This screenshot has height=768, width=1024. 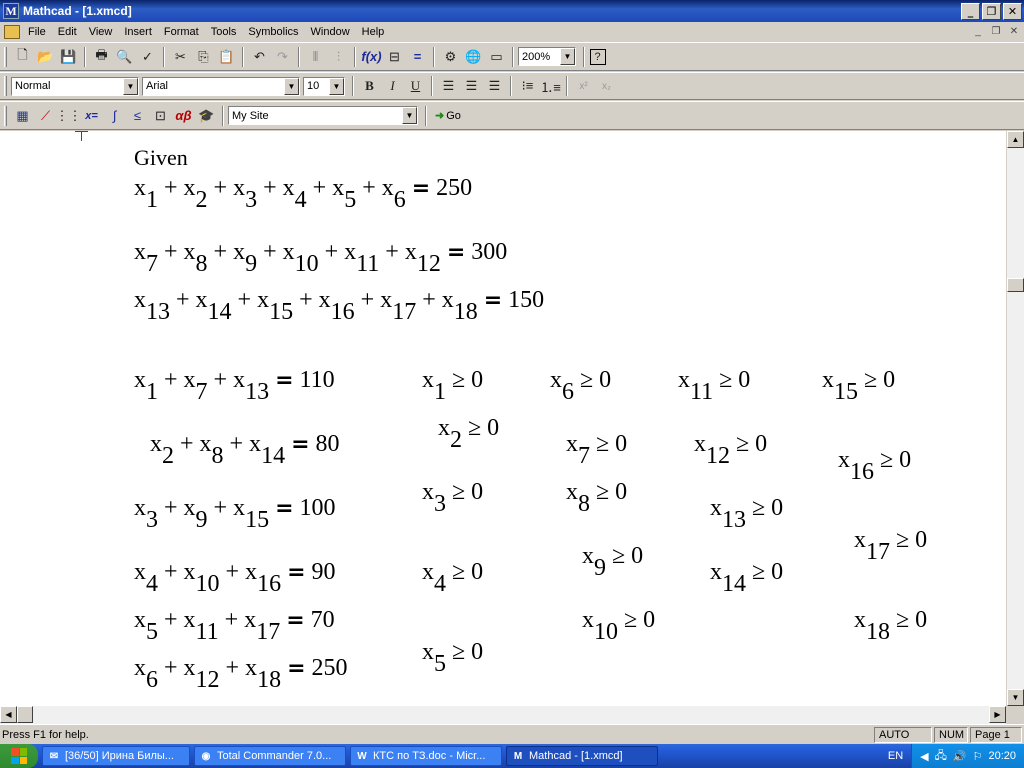 I want to click on constraint: x6 ≥ 0, so click(x=580, y=386).